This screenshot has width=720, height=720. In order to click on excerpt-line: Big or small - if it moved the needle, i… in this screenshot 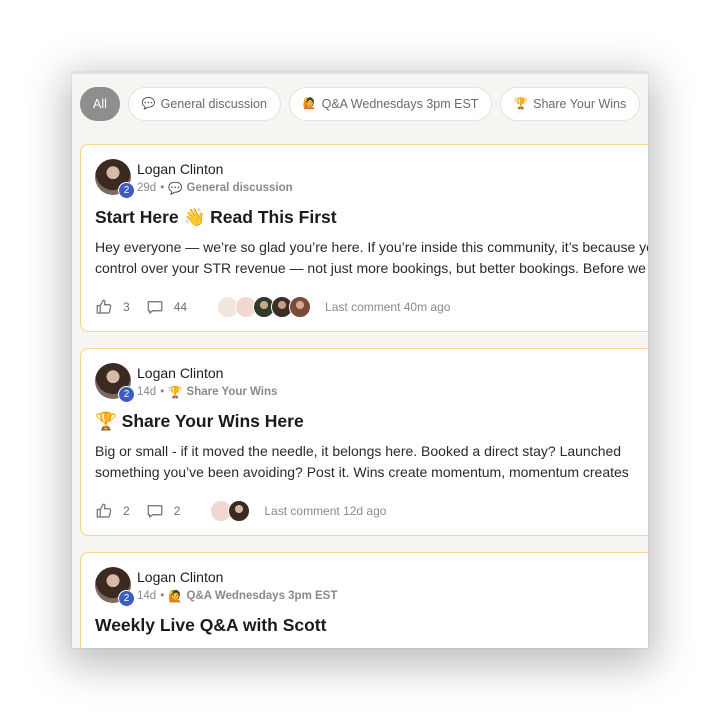, I will do `click(358, 451)`.